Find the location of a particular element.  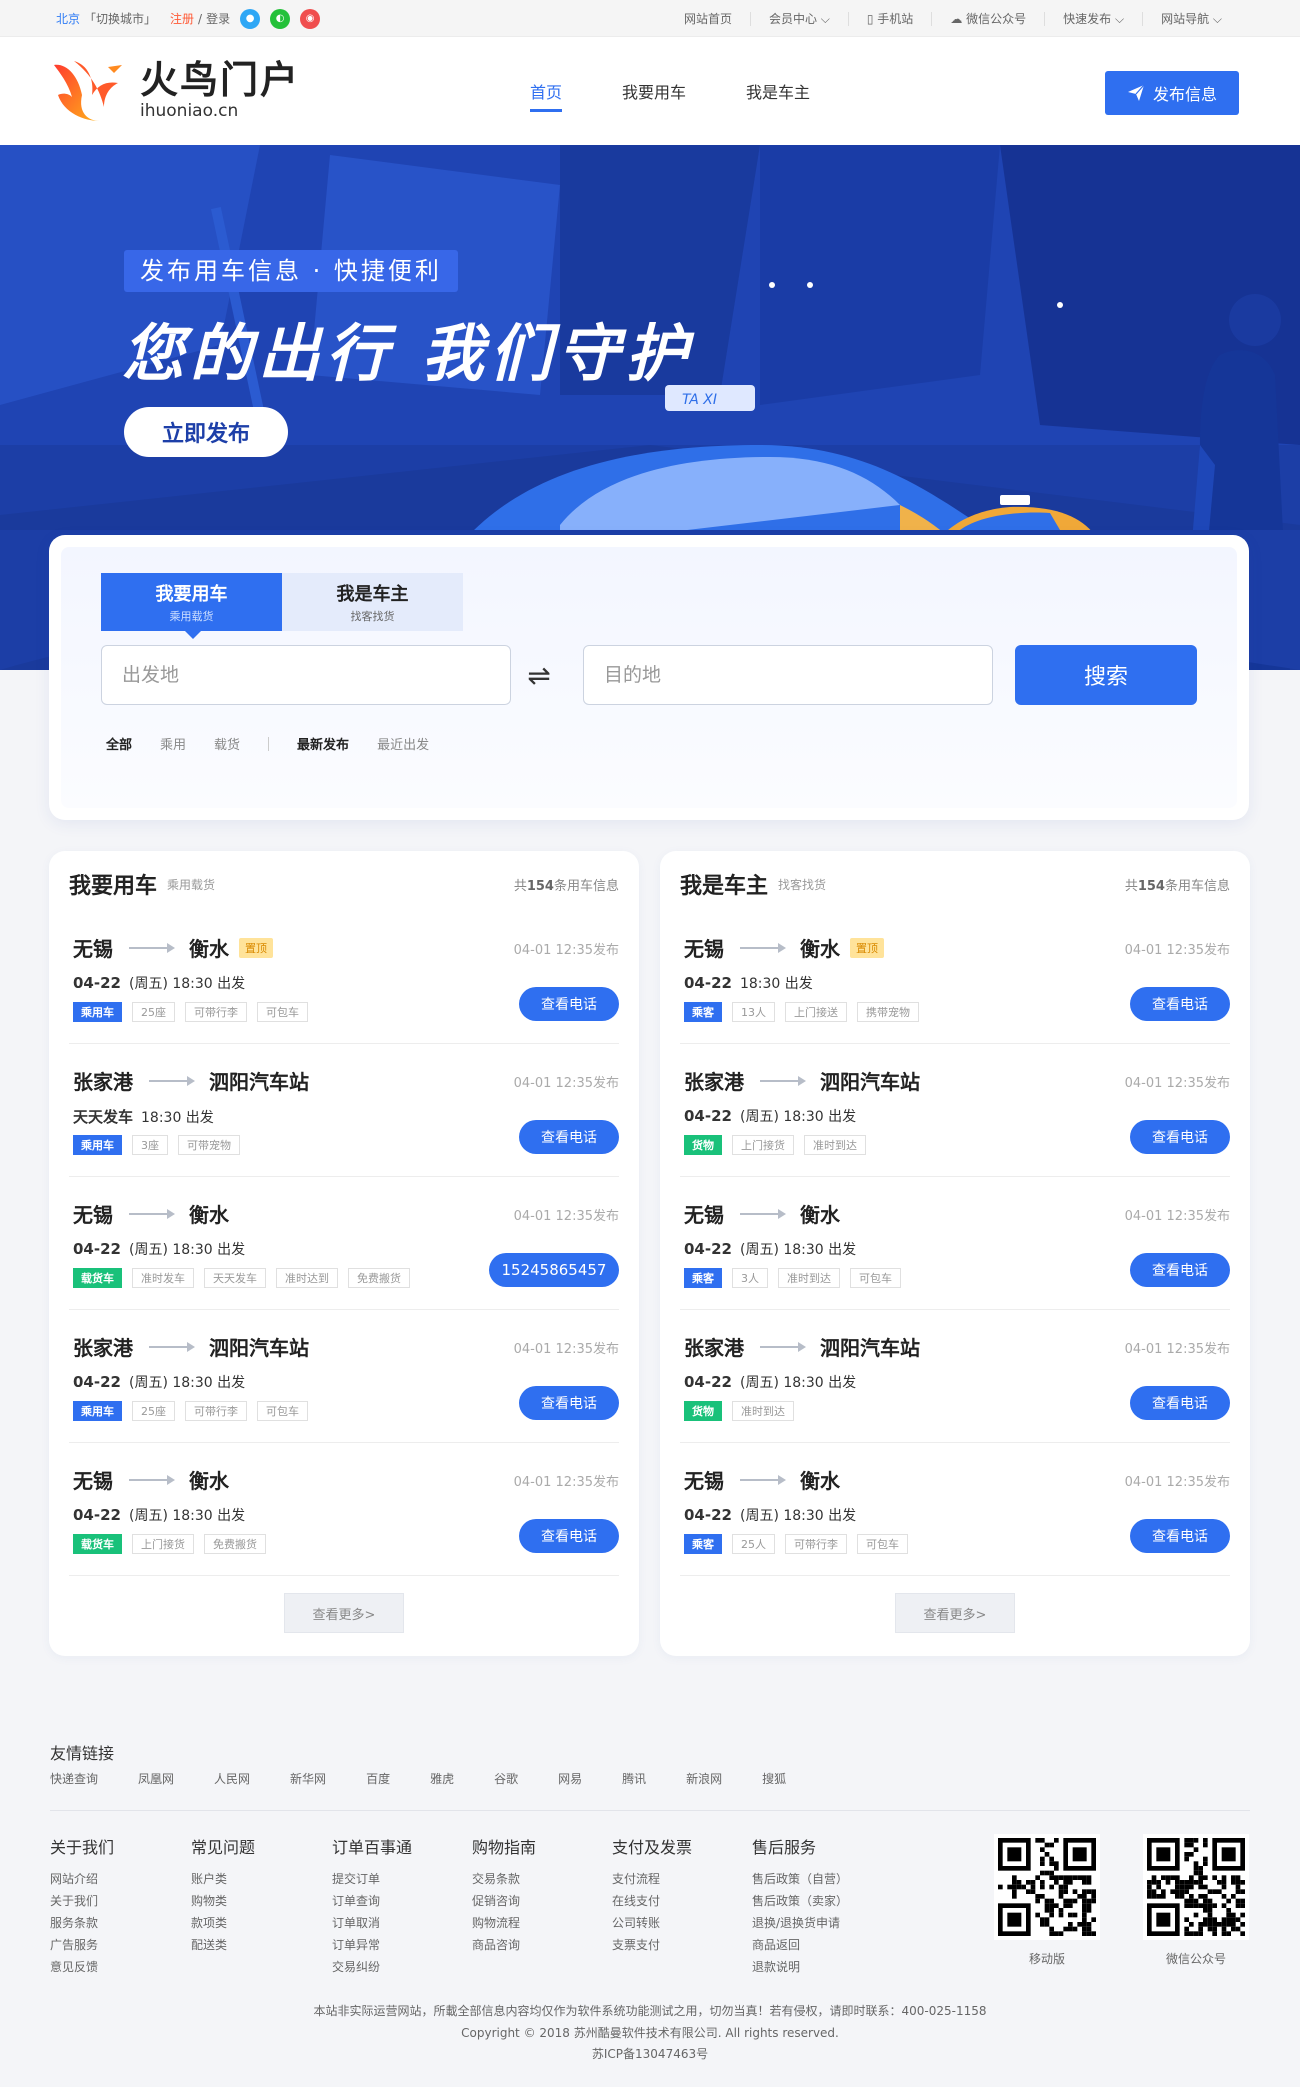

wechat-icon: ◐ is located at coordinates (280, 18).